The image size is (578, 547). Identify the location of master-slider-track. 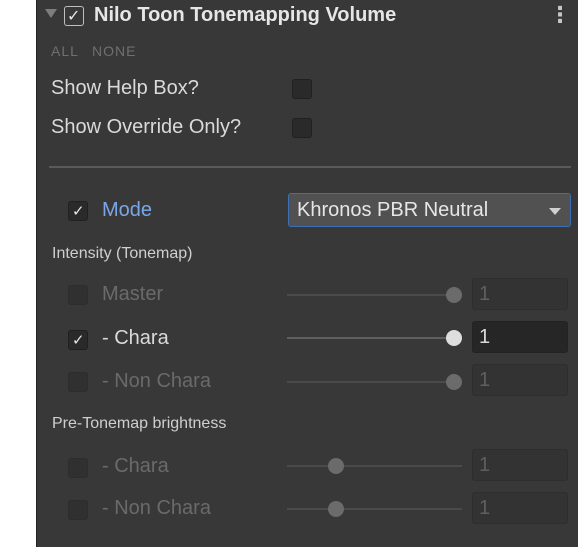
(369, 295).